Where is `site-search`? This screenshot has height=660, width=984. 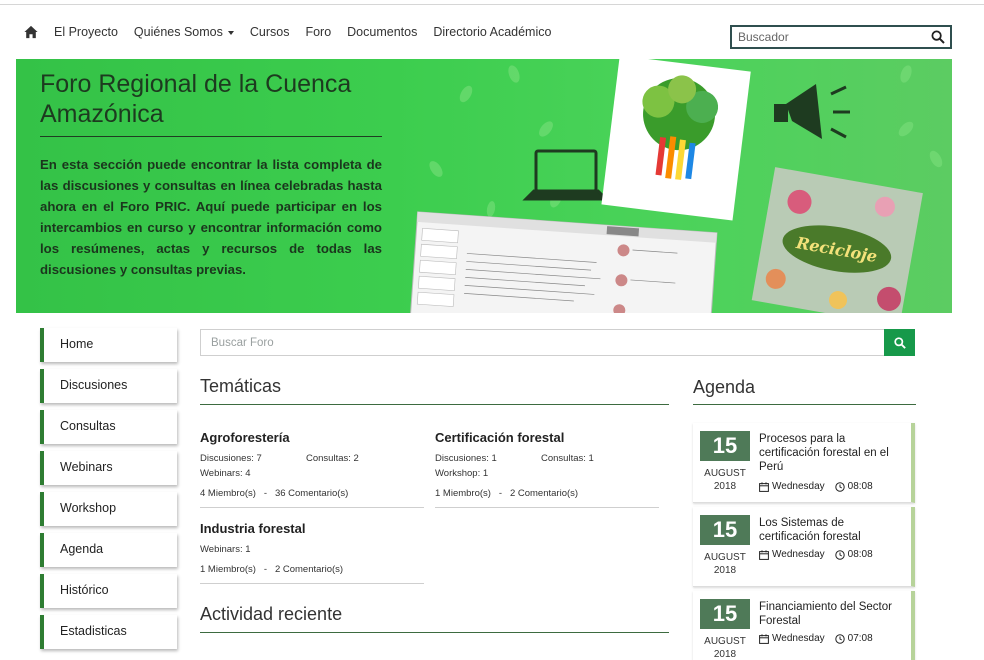
site-search is located at coordinates (841, 37).